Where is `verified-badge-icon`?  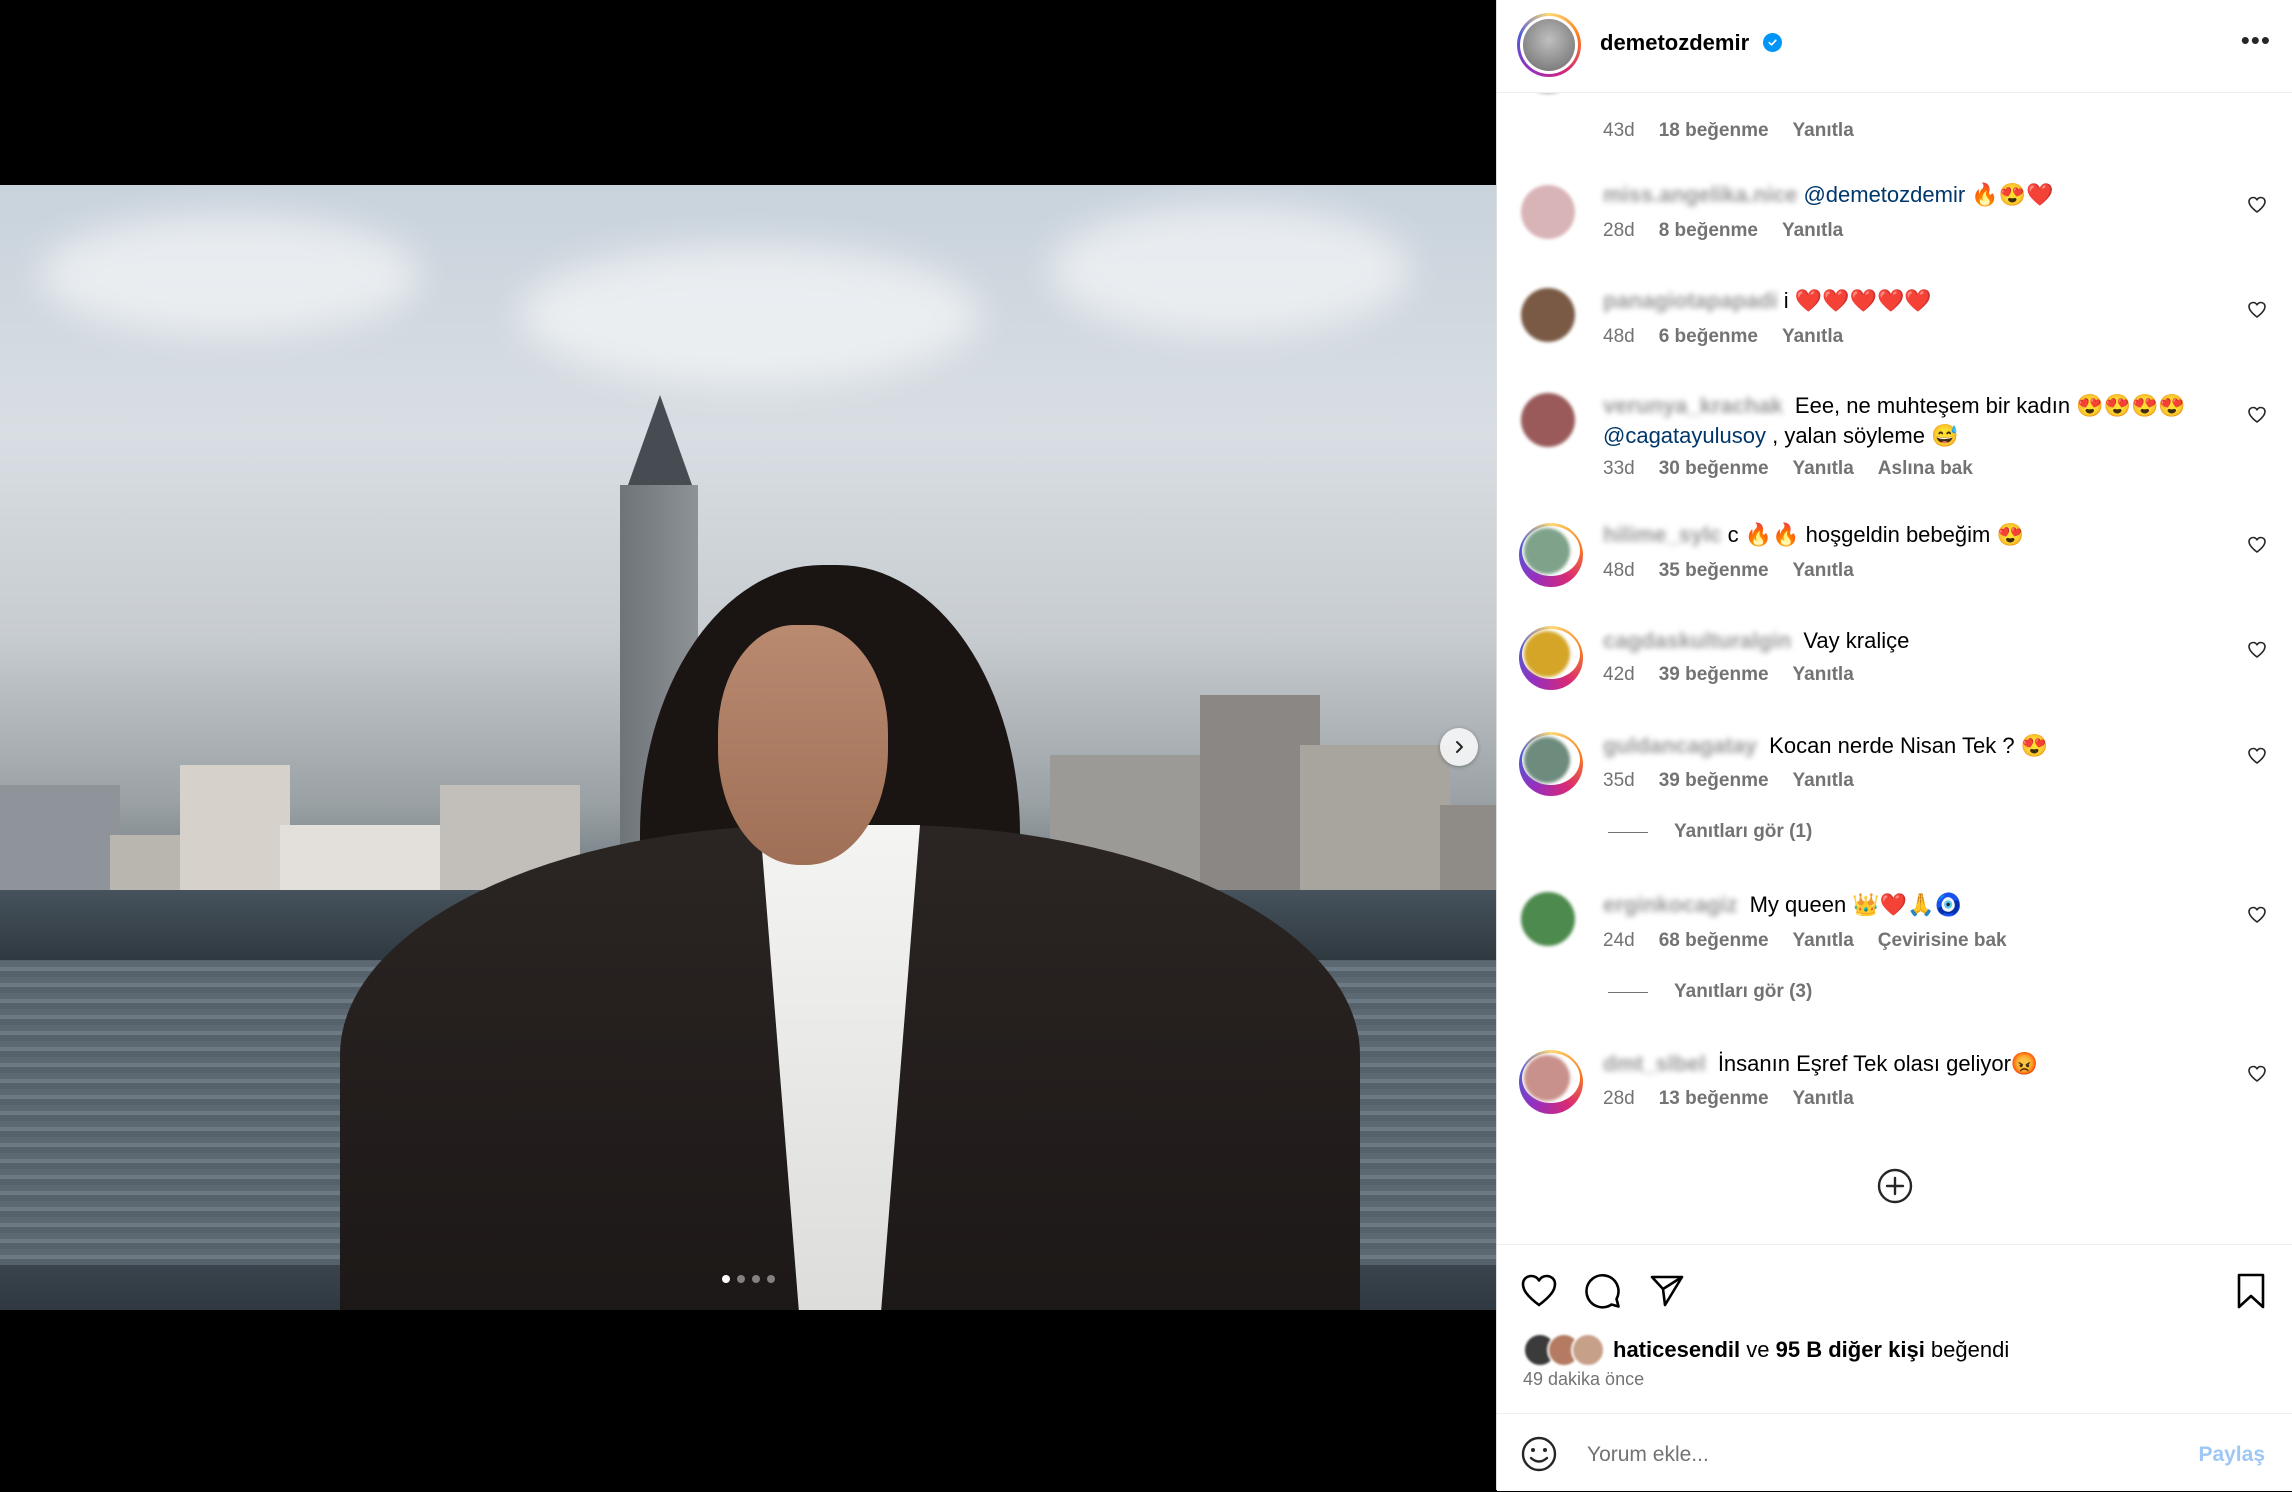
verified-badge-icon is located at coordinates (1772, 42).